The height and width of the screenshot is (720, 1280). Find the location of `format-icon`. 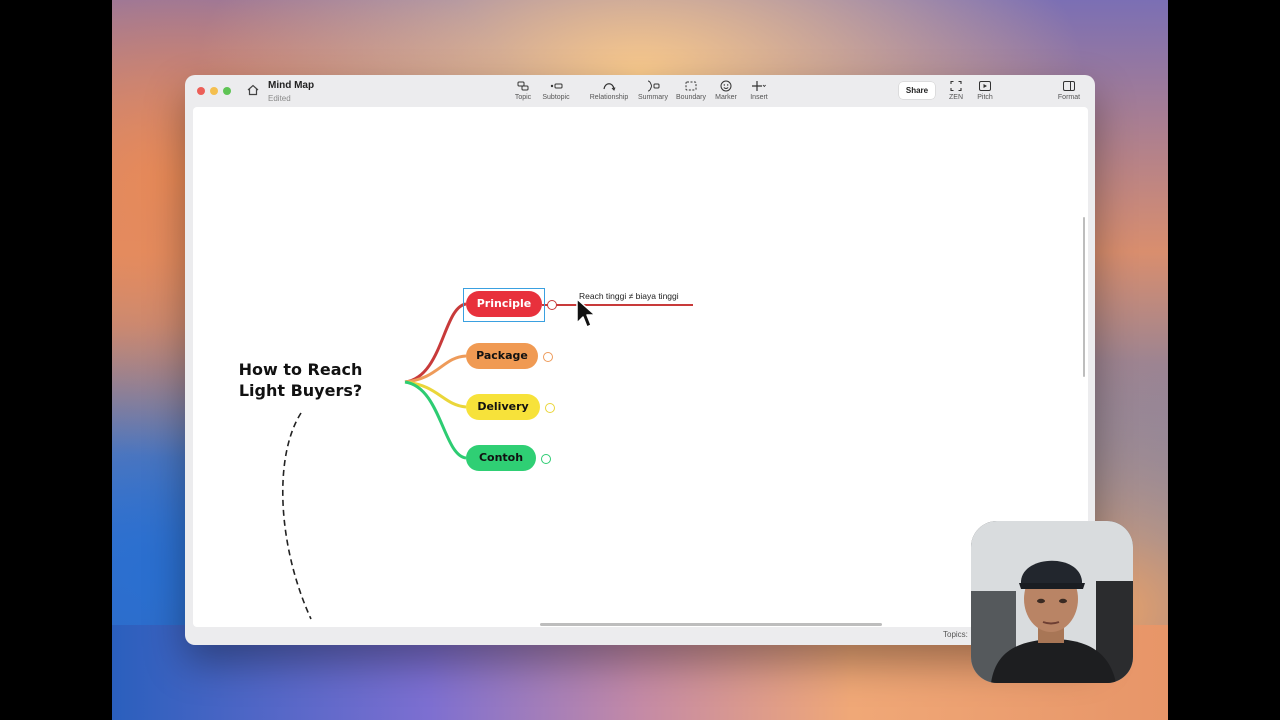

format-icon is located at coordinates (1069, 86).